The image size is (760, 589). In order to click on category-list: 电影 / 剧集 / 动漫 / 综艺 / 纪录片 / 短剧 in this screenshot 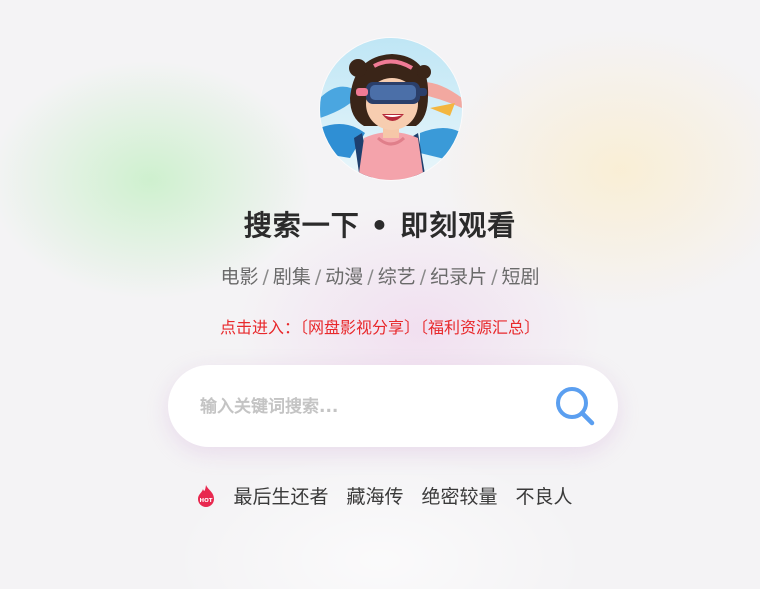, I will do `click(380, 275)`.